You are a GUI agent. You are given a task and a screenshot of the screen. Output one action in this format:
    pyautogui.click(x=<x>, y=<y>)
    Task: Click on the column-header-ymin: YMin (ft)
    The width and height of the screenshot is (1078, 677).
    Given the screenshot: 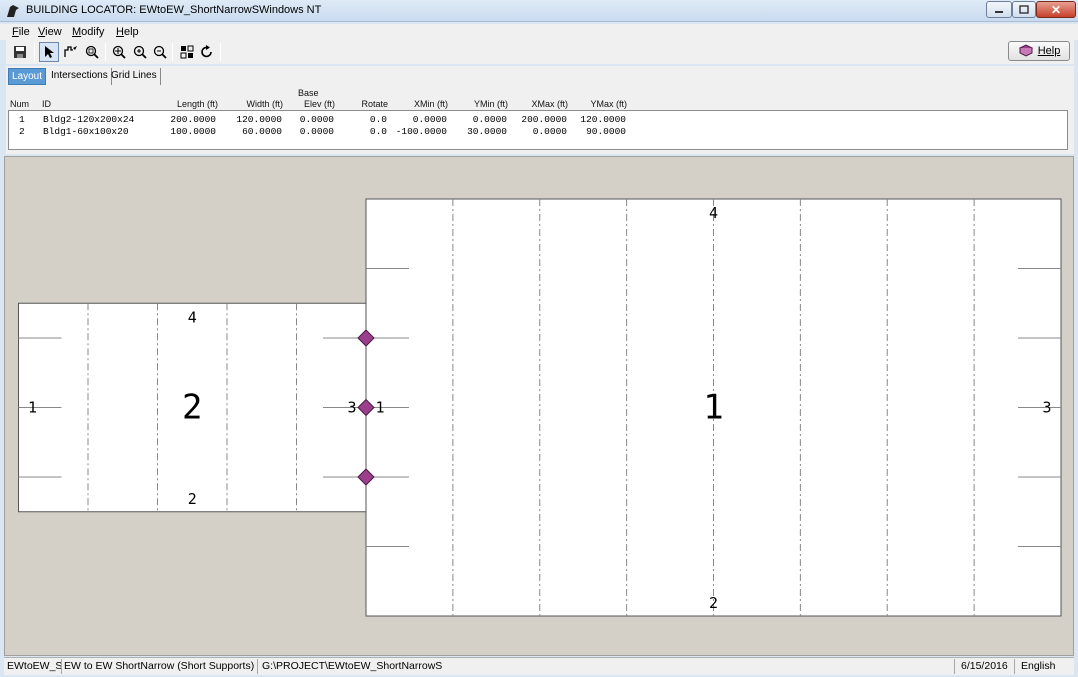 What is the action you would take?
    pyautogui.click(x=490, y=104)
    